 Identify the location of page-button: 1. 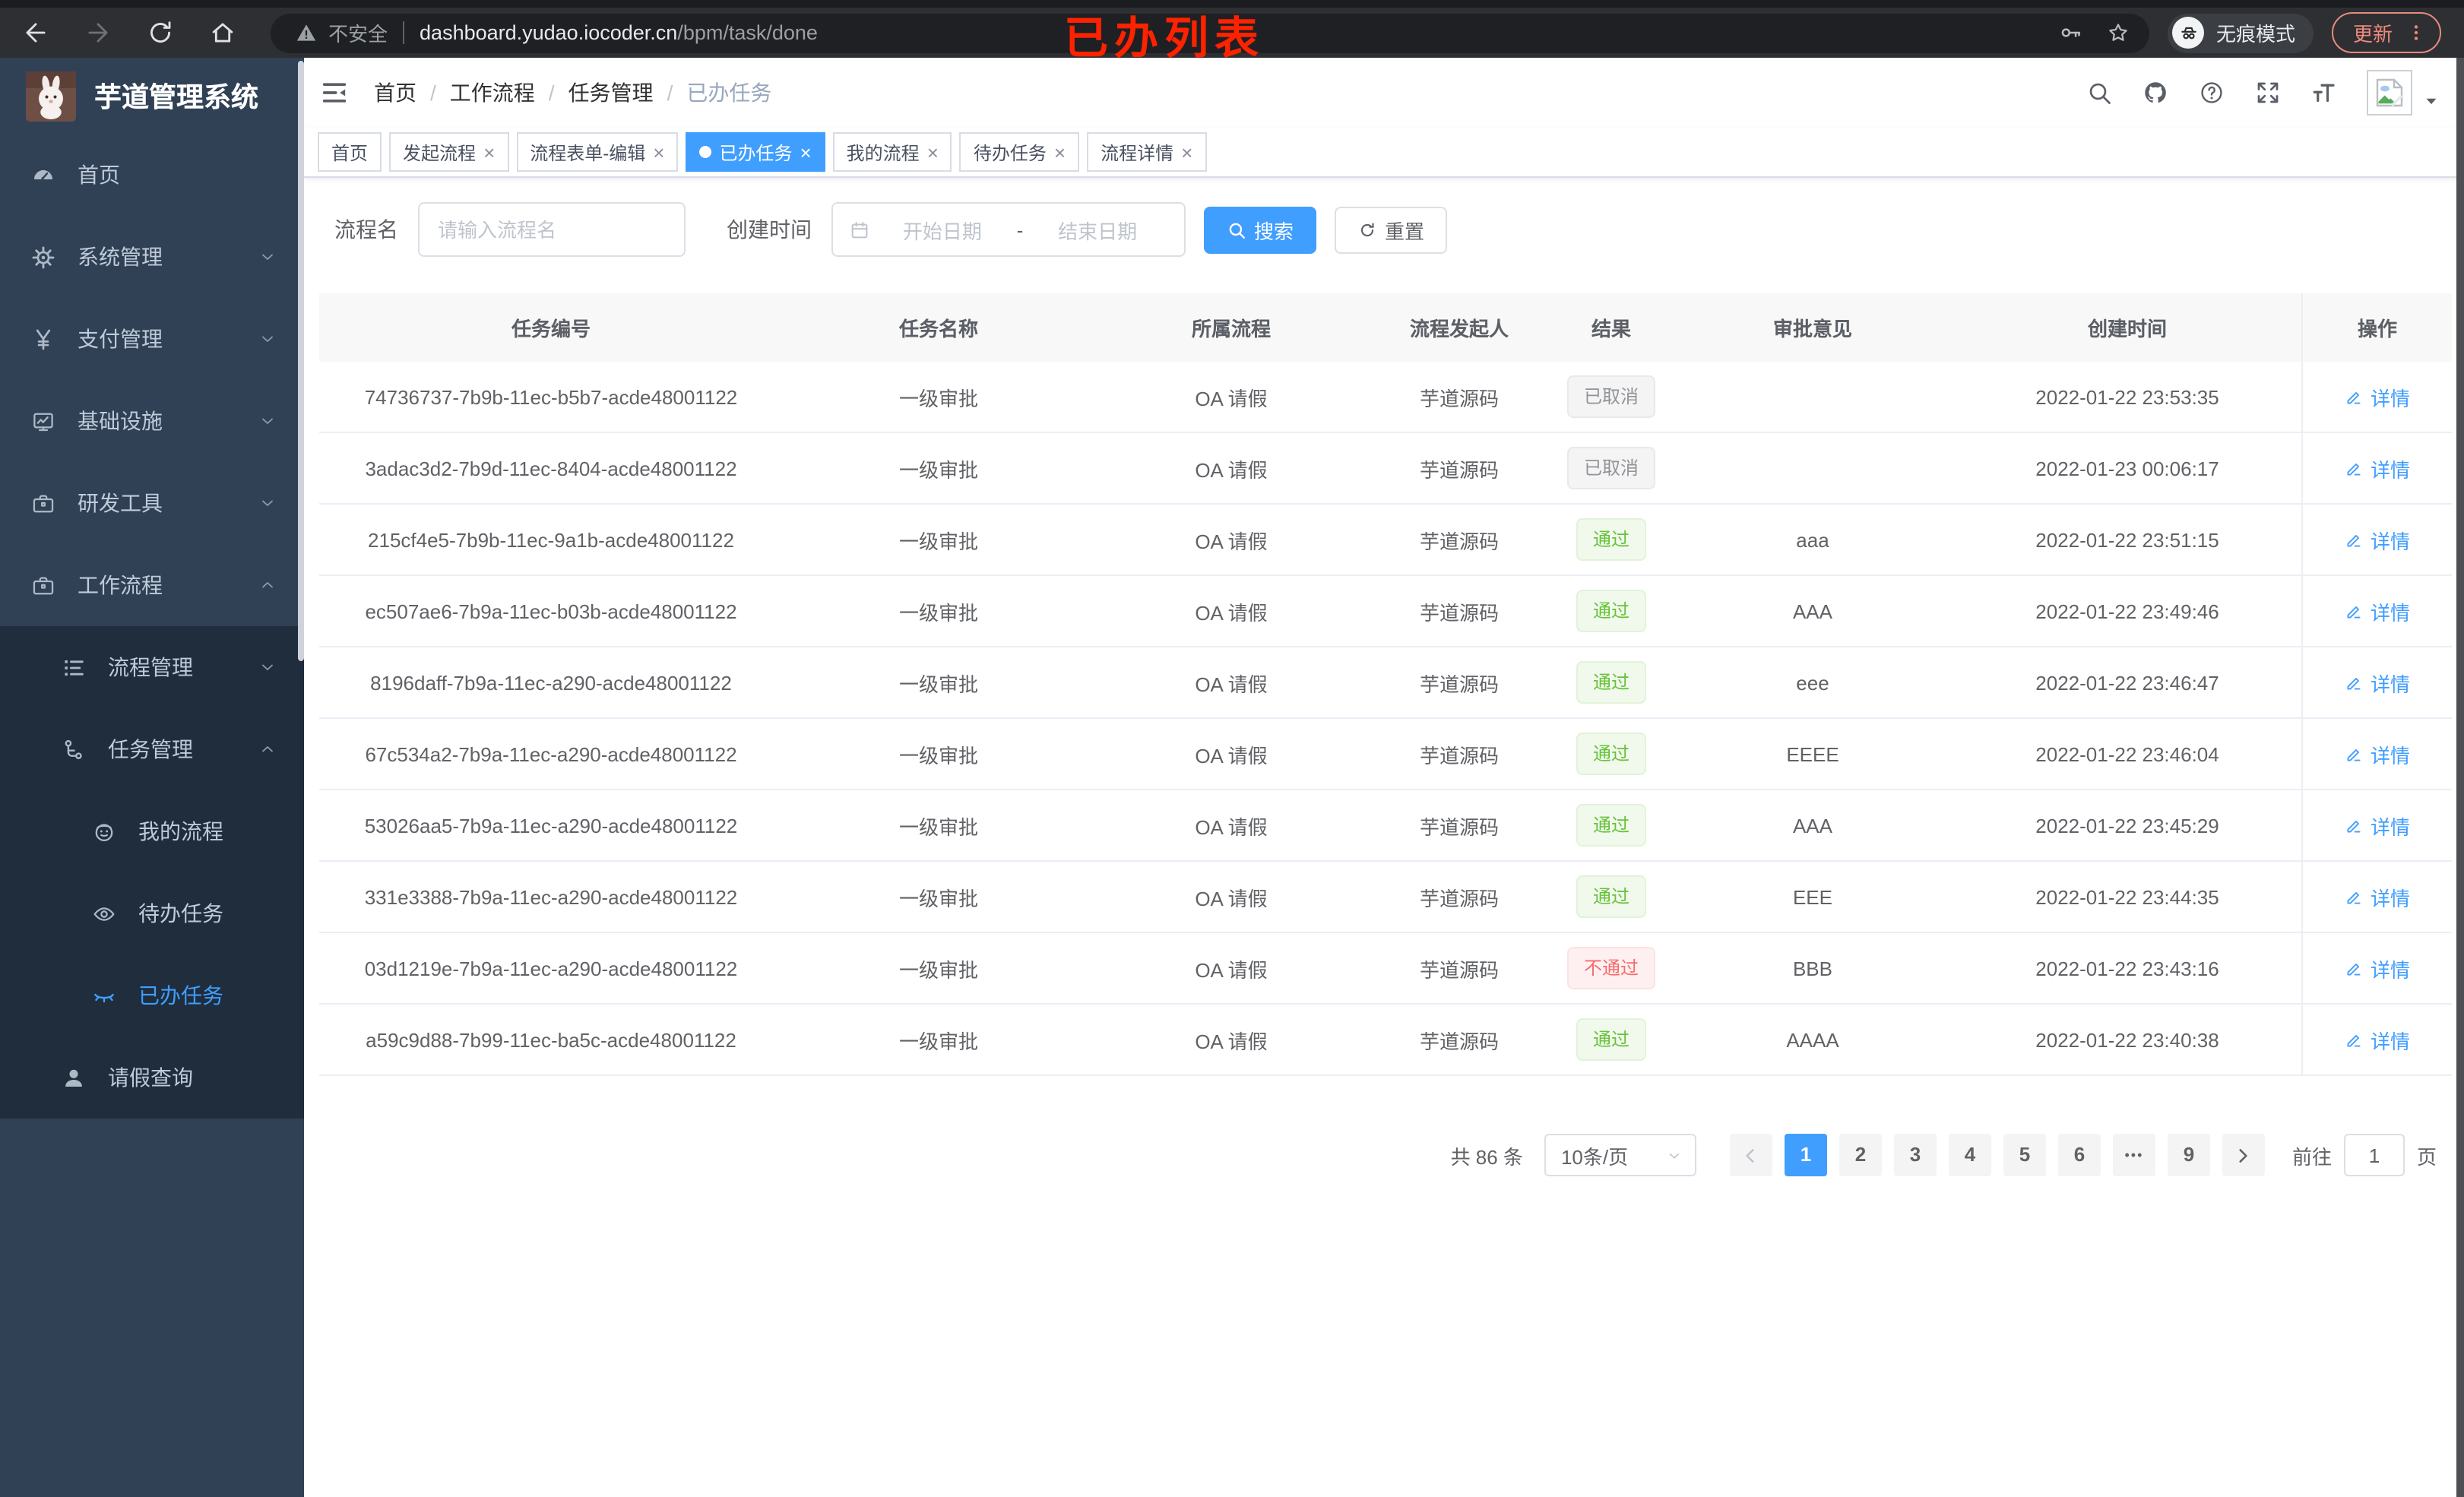
(1806, 1155).